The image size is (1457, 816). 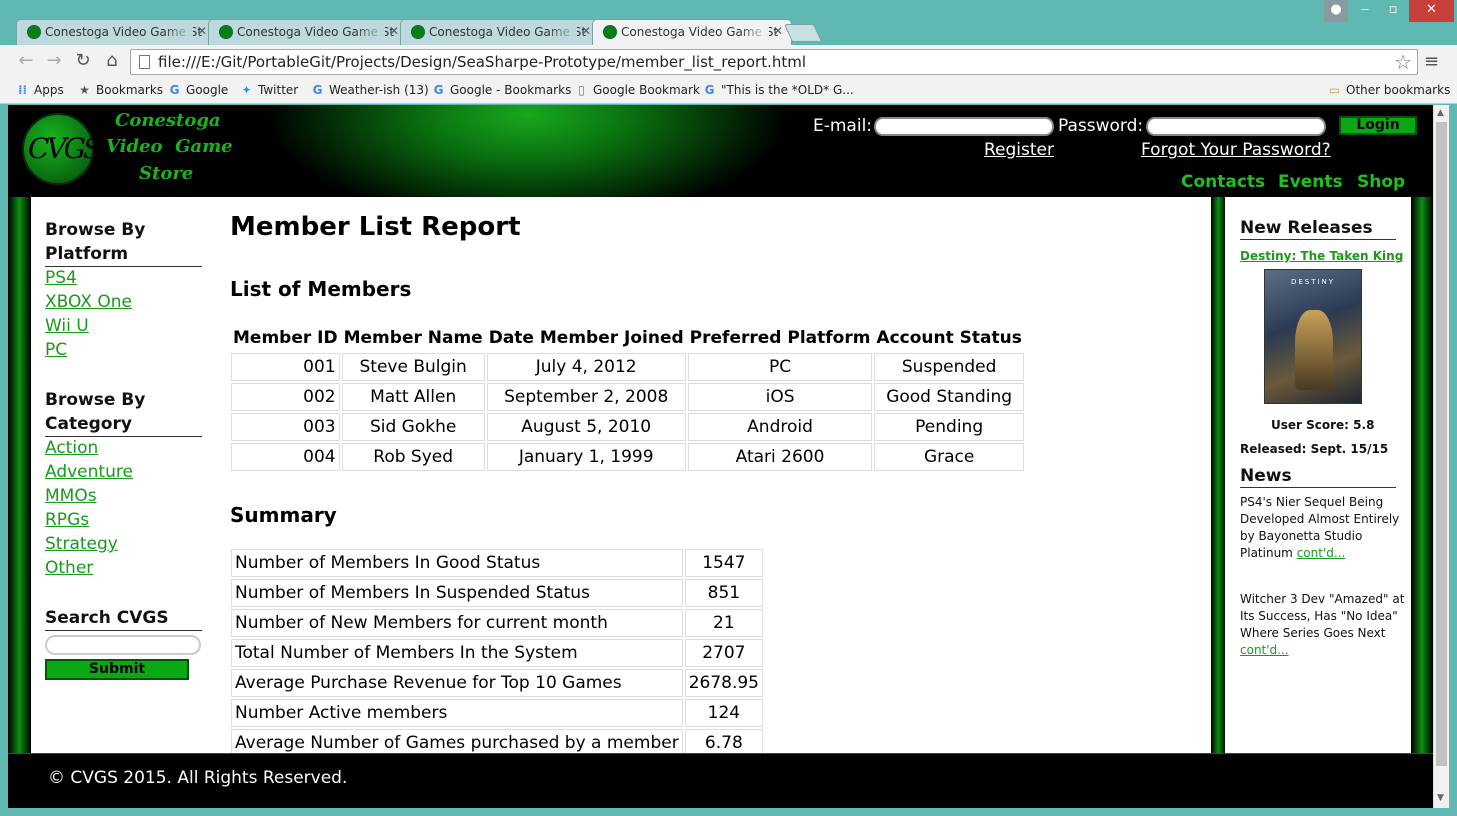 I want to click on member-id-cell: 001, so click(x=285, y=367).